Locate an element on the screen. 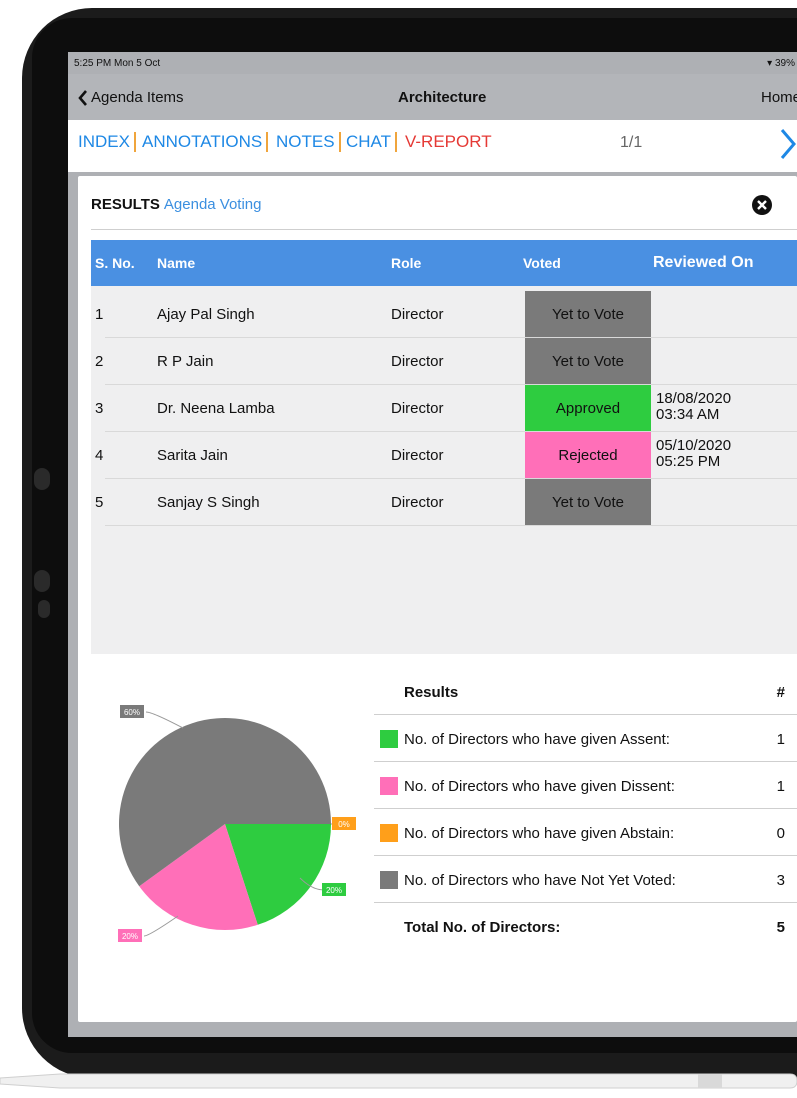 The image size is (797, 1098). modal-title: RESULTS Agenda Voting is located at coordinates (176, 204).